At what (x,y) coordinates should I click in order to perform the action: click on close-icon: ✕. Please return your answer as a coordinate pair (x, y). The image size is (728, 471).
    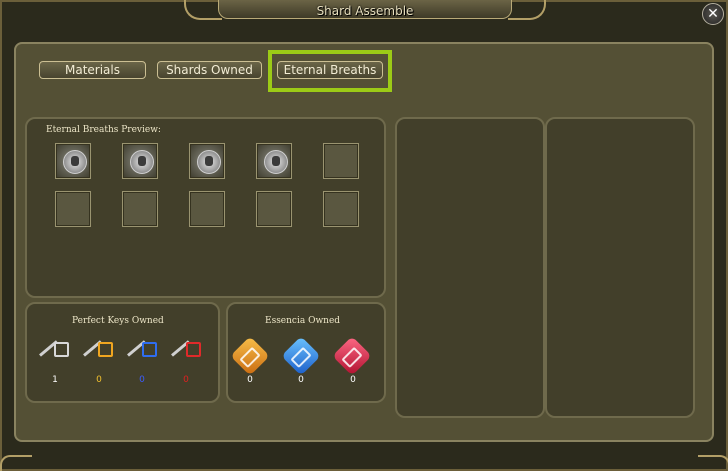
    Looking at the image, I should click on (713, 14).